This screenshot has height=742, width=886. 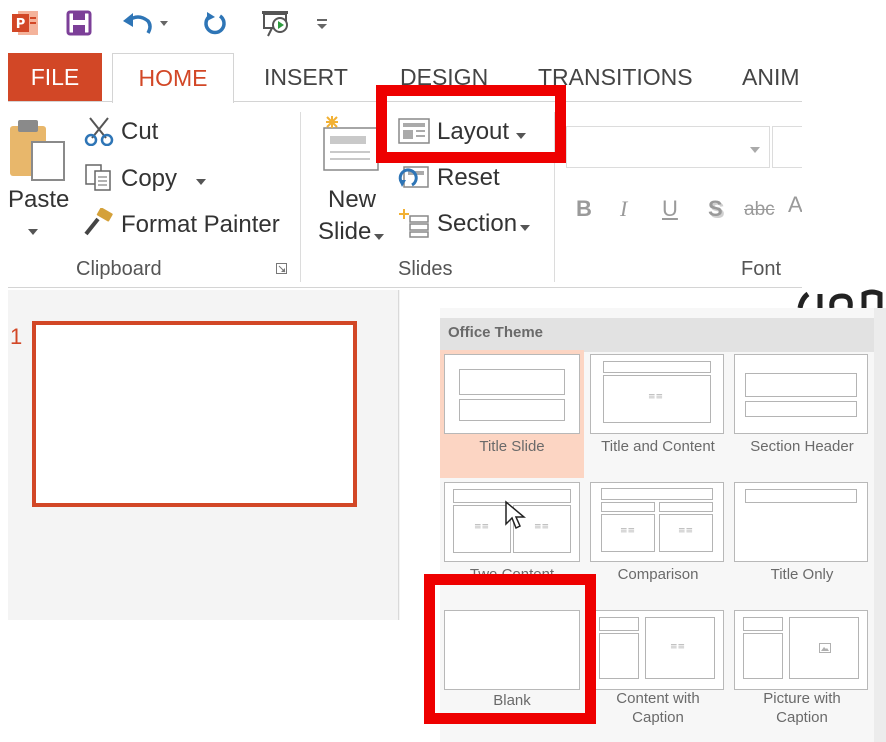 I want to click on bold-button: B, so click(x=584, y=209).